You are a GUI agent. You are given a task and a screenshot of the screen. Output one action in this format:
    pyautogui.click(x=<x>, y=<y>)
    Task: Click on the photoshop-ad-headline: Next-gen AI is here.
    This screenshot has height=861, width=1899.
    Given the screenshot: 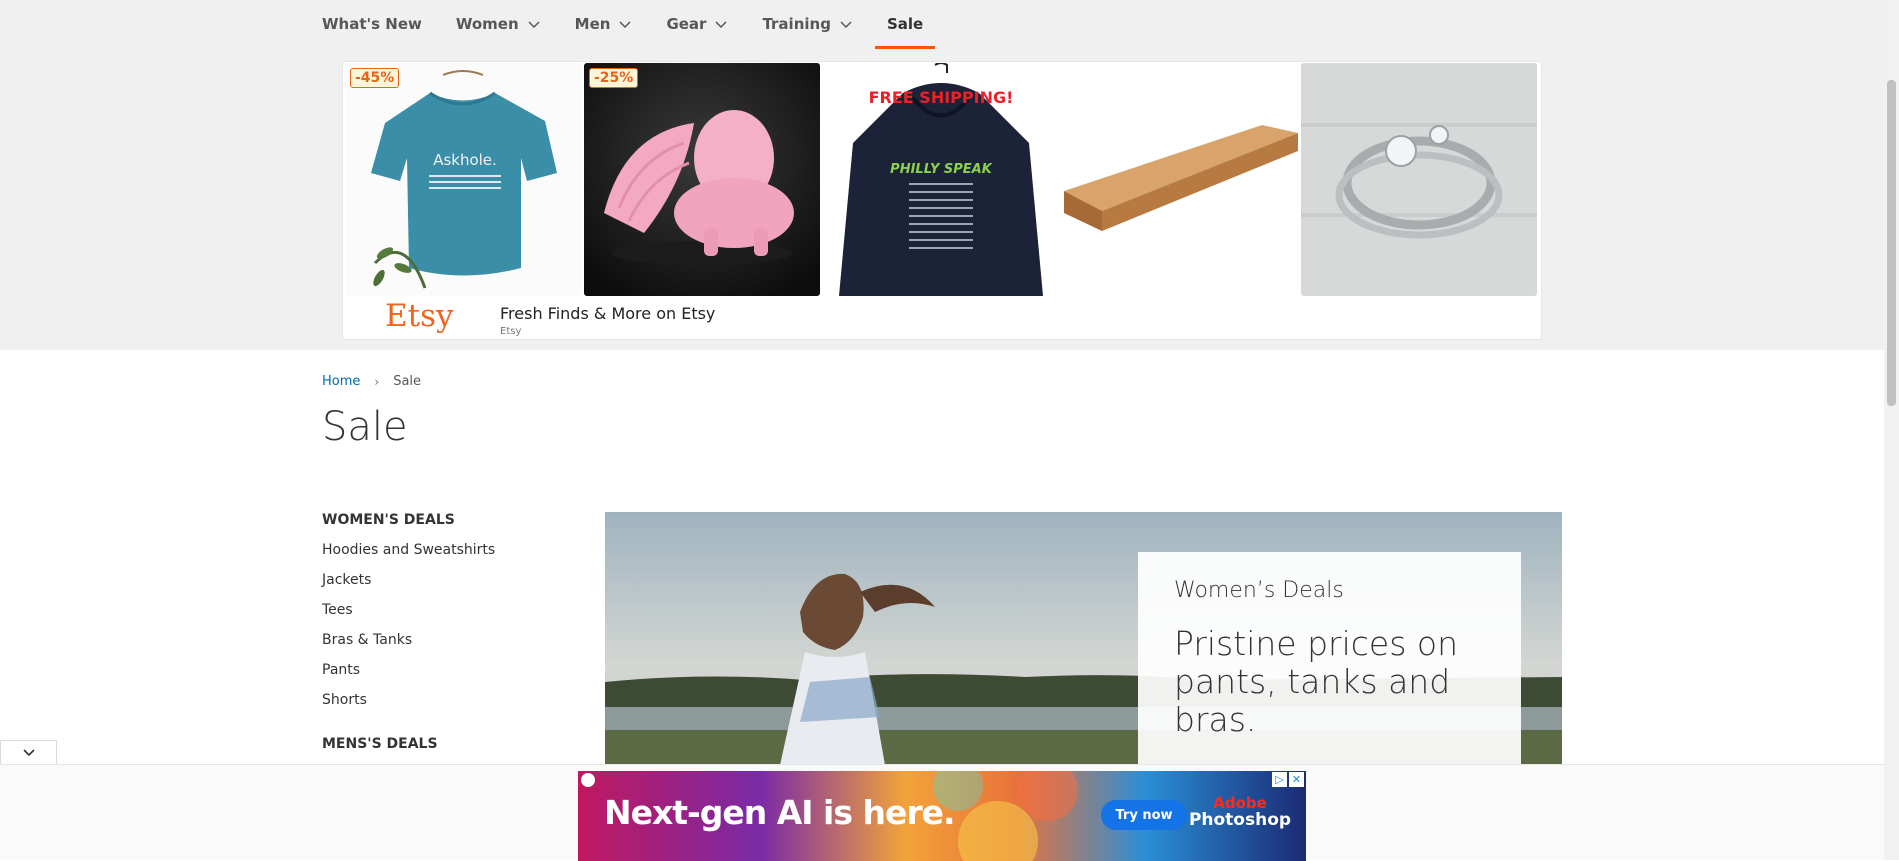 What is the action you would take?
    pyautogui.click(x=780, y=812)
    